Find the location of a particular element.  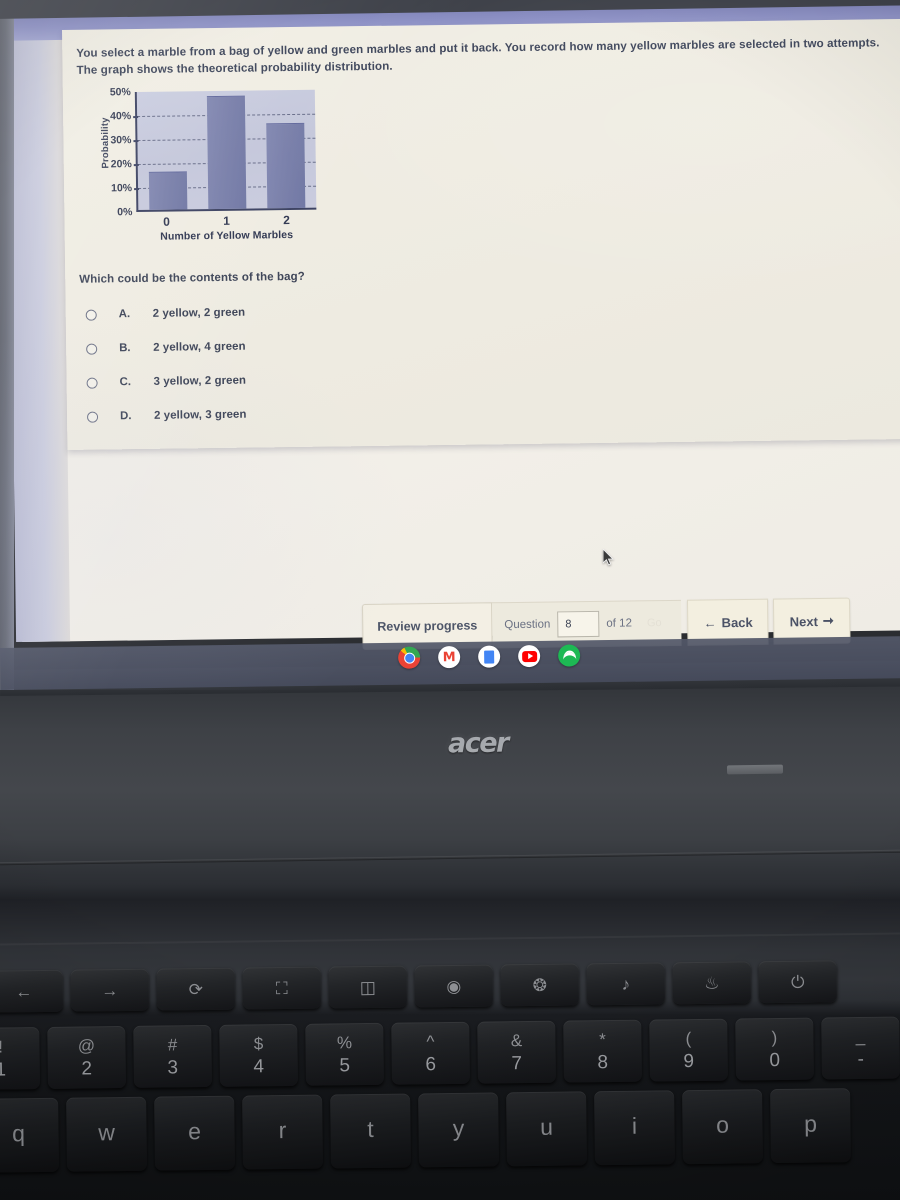

go-button: Go is located at coordinates (654, 623).